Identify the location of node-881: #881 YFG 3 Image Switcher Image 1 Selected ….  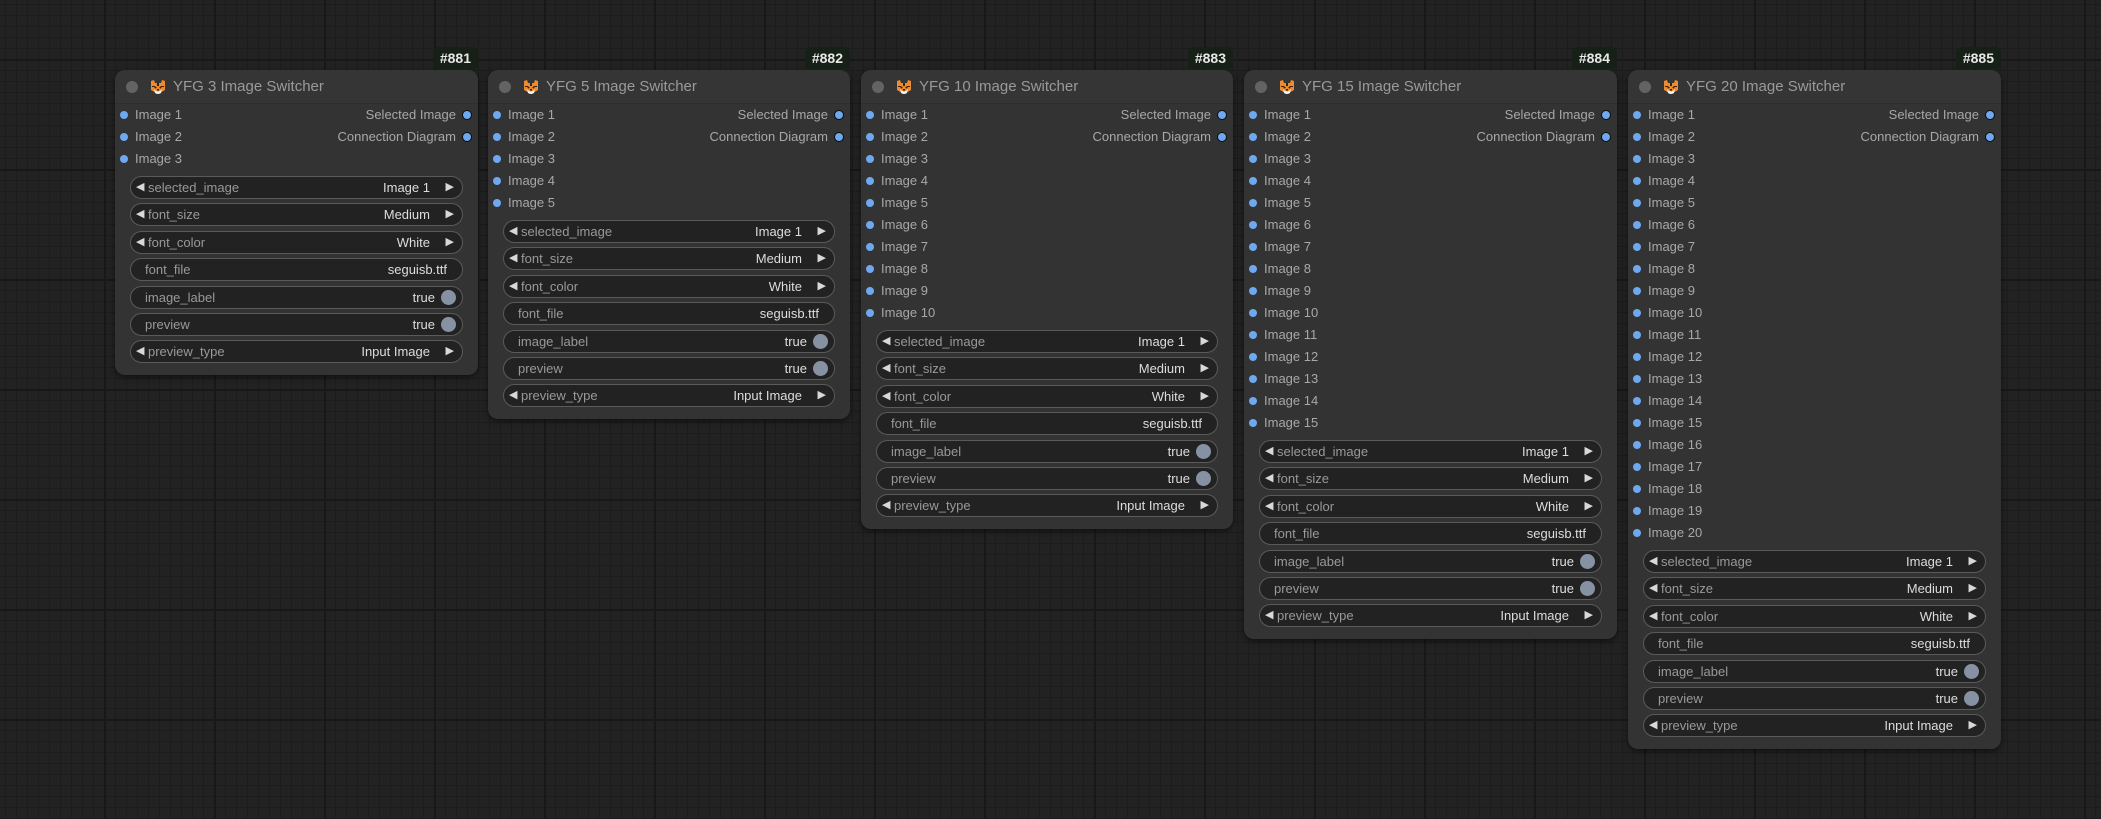
(296, 211).